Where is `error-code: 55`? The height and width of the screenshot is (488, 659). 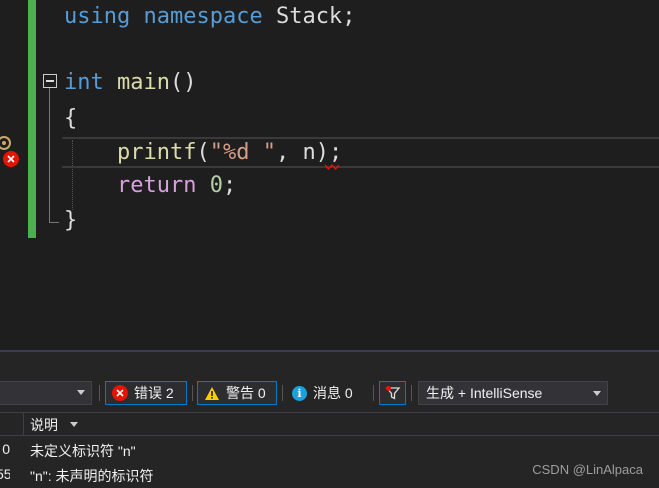
error-code: 55 is located at coordinates (5, 474).